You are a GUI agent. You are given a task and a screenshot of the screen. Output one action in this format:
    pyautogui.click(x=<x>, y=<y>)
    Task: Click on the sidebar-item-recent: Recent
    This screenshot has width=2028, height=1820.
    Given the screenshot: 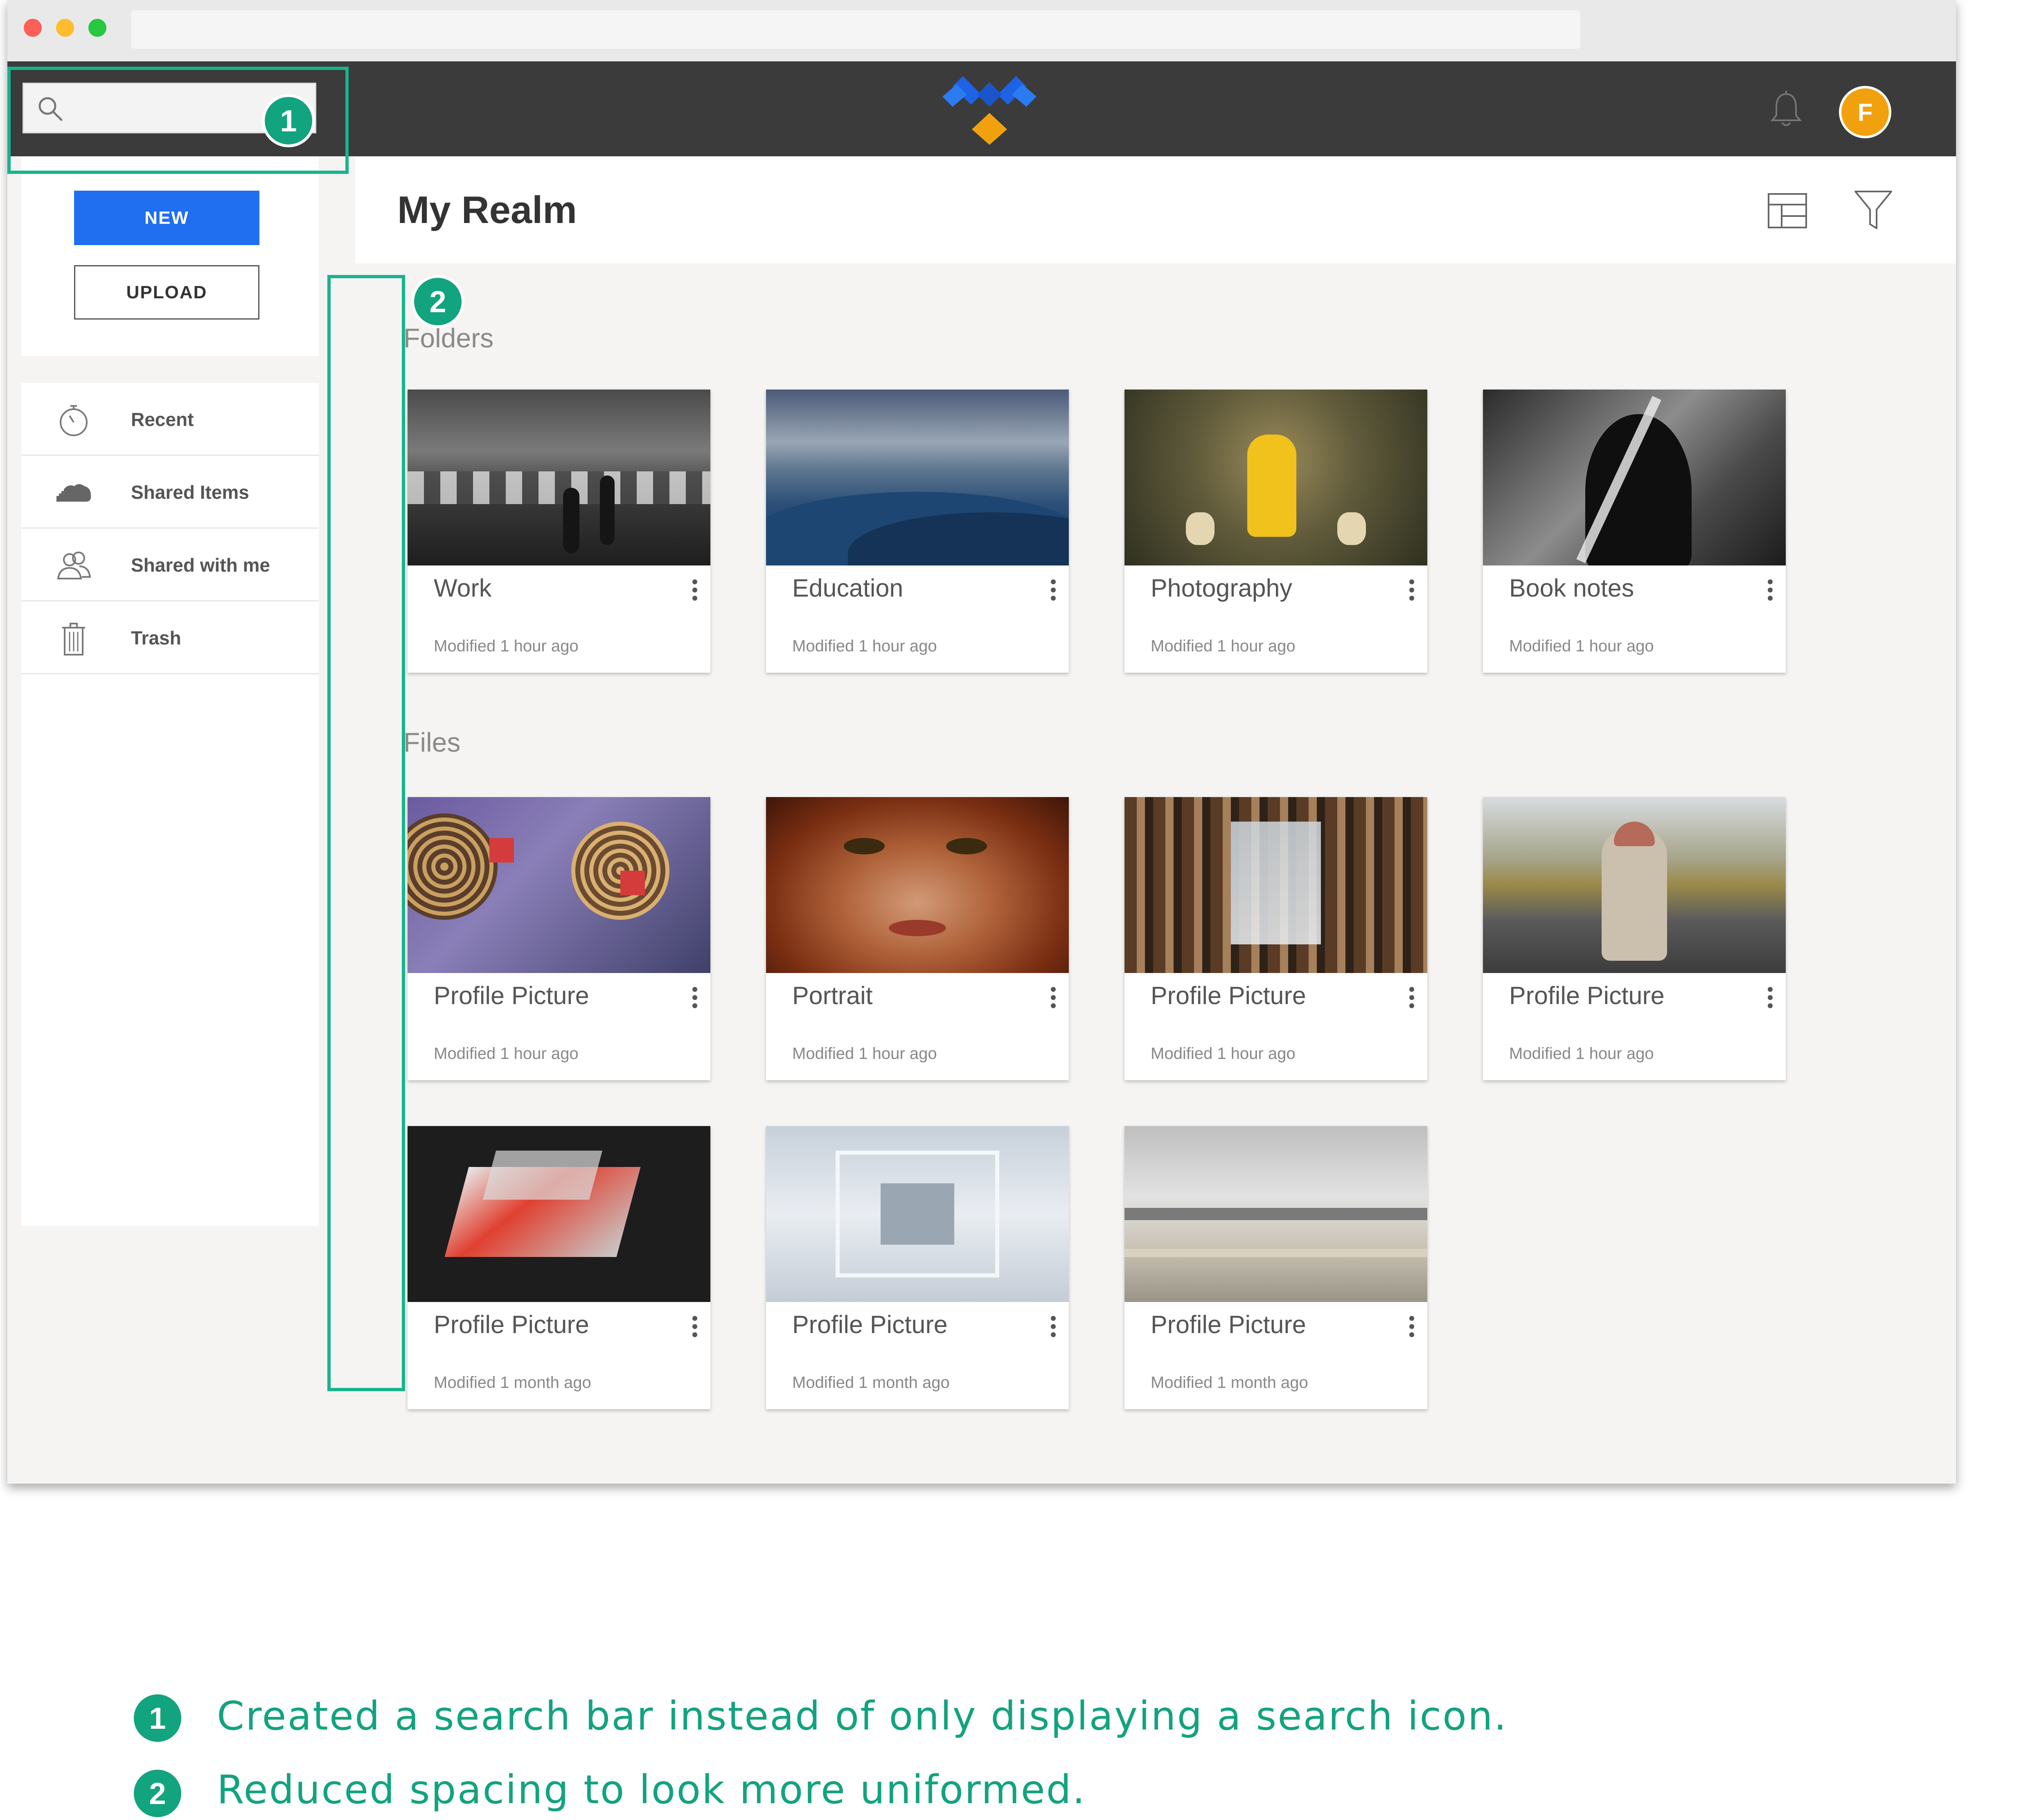 What is the action you would take?
    pyautogui.click(x=170, y=420)
    